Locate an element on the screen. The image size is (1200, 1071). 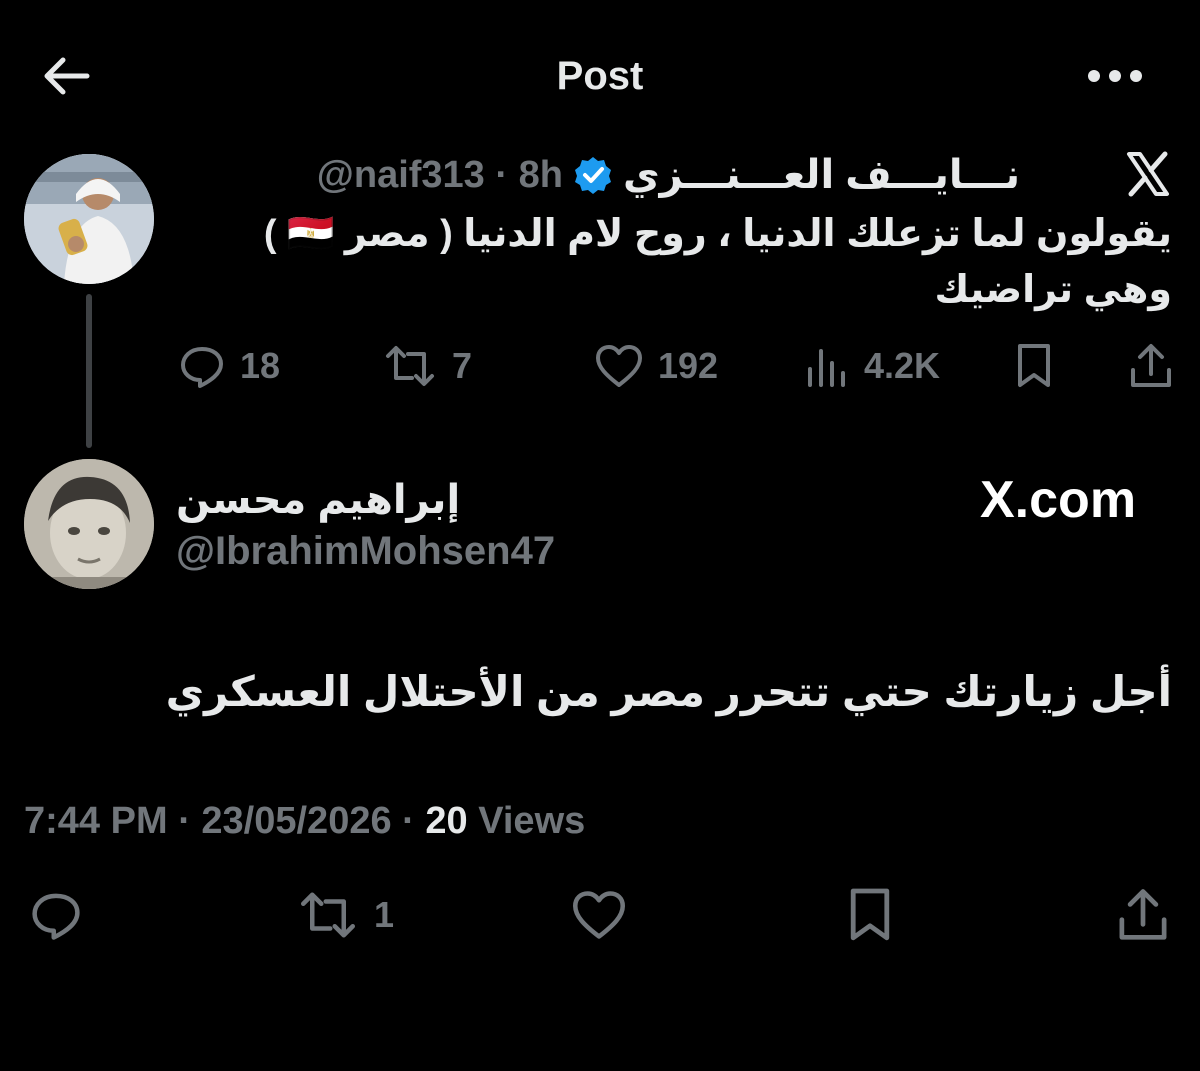
reply-meta: 7:44 PM · 23/05/2026 · 20 Views is located at coordinates (305, 821).